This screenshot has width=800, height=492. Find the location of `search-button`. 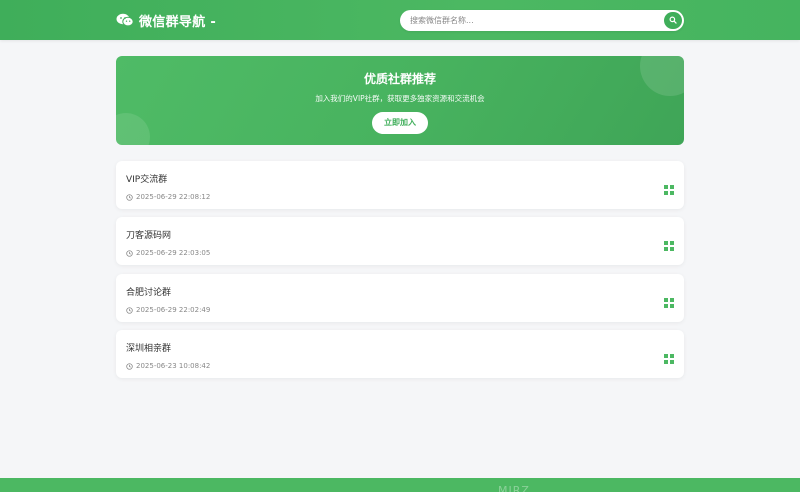

search-button is located at coordinates (673, 20).